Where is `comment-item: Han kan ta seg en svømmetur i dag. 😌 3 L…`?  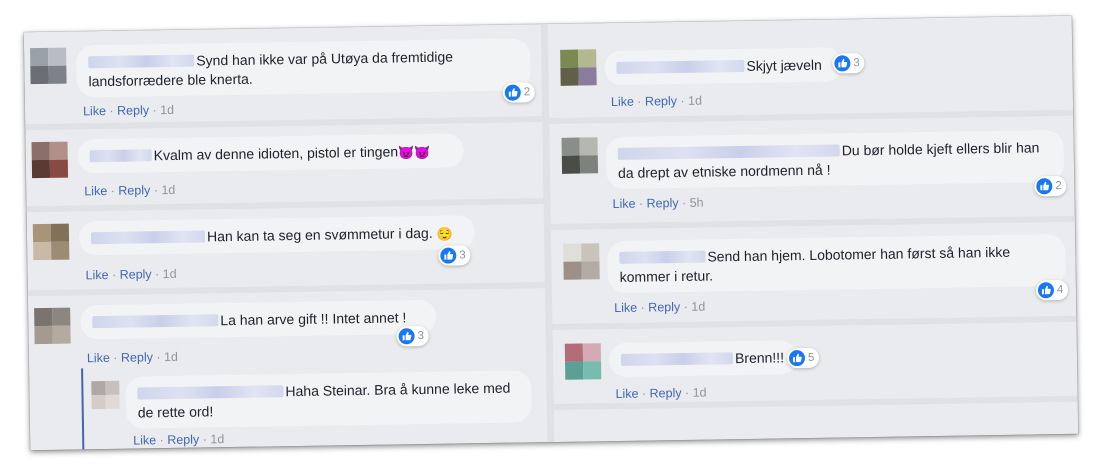
comment-item: Han kan ta seg en svømmetur i dag. 😌 3 L… is located at coordinates (286, 247).